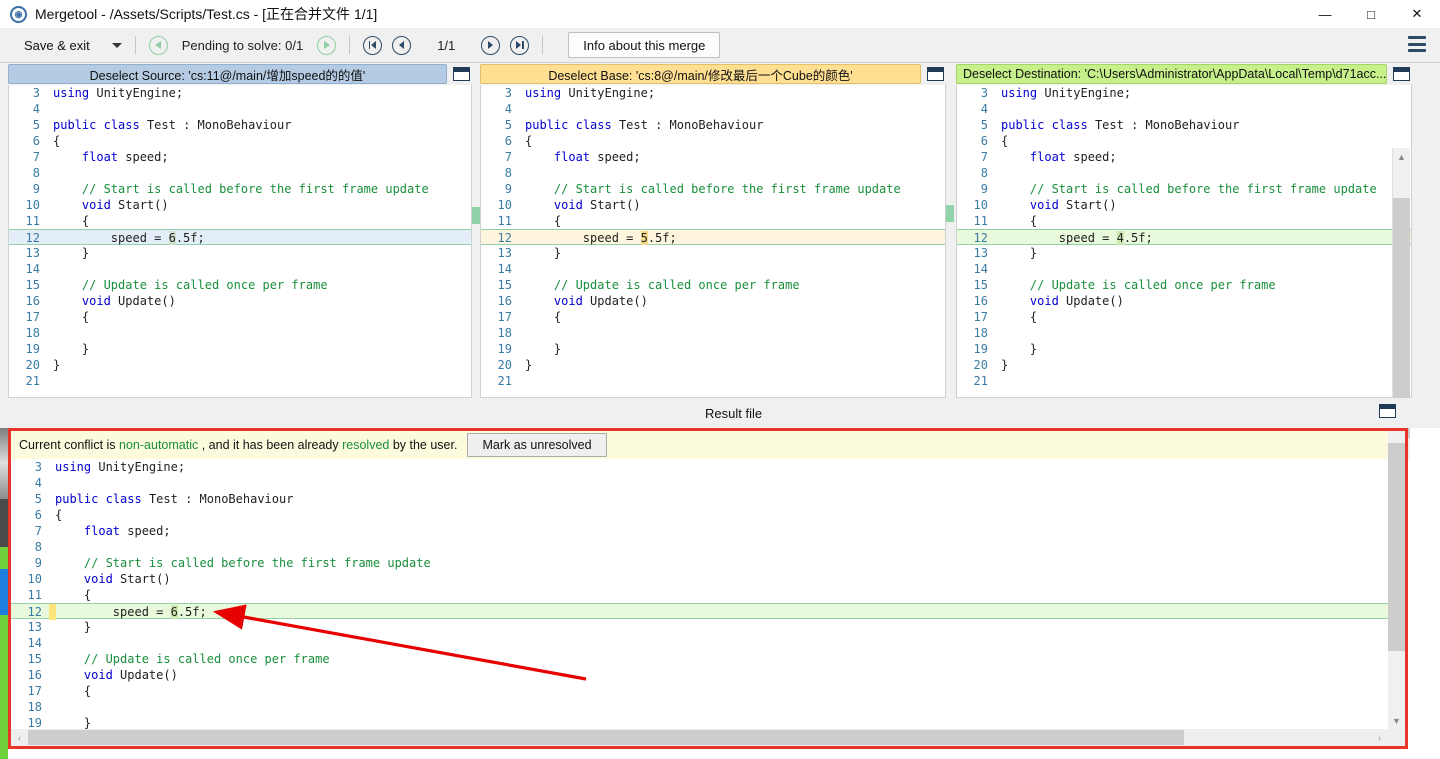  Describe the element at coordinates (402, 45) in the screenshot. I see `prev-file-icon` at that location.